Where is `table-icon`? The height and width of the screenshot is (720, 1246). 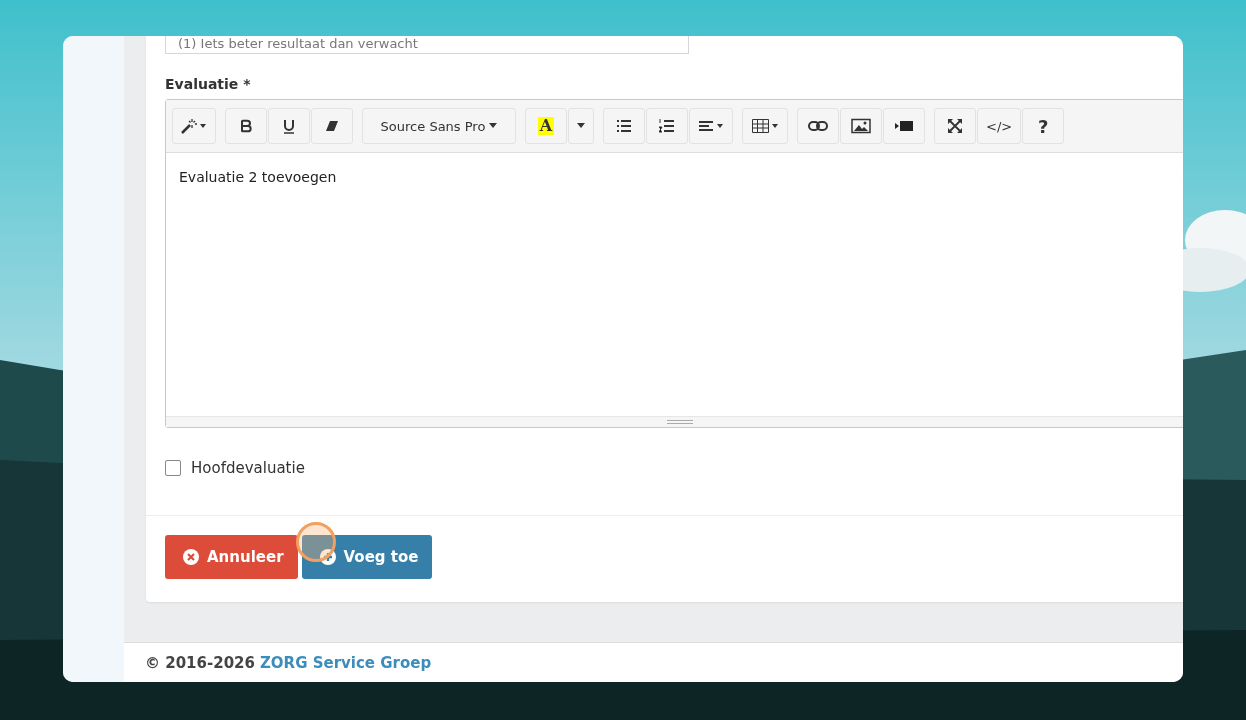
table-icon is located at coordinates (765, 126).